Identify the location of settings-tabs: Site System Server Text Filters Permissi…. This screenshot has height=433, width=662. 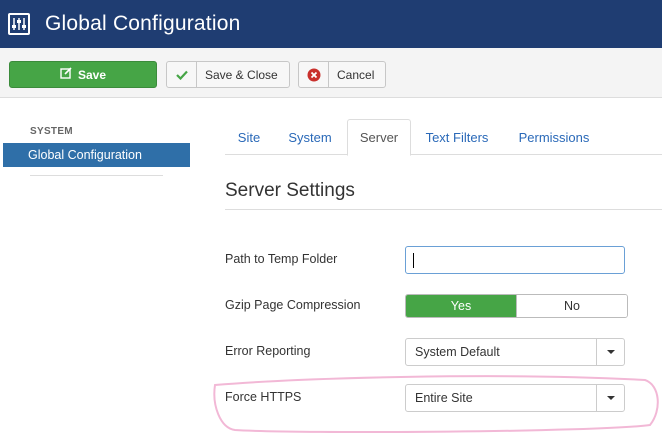
(443, 137).